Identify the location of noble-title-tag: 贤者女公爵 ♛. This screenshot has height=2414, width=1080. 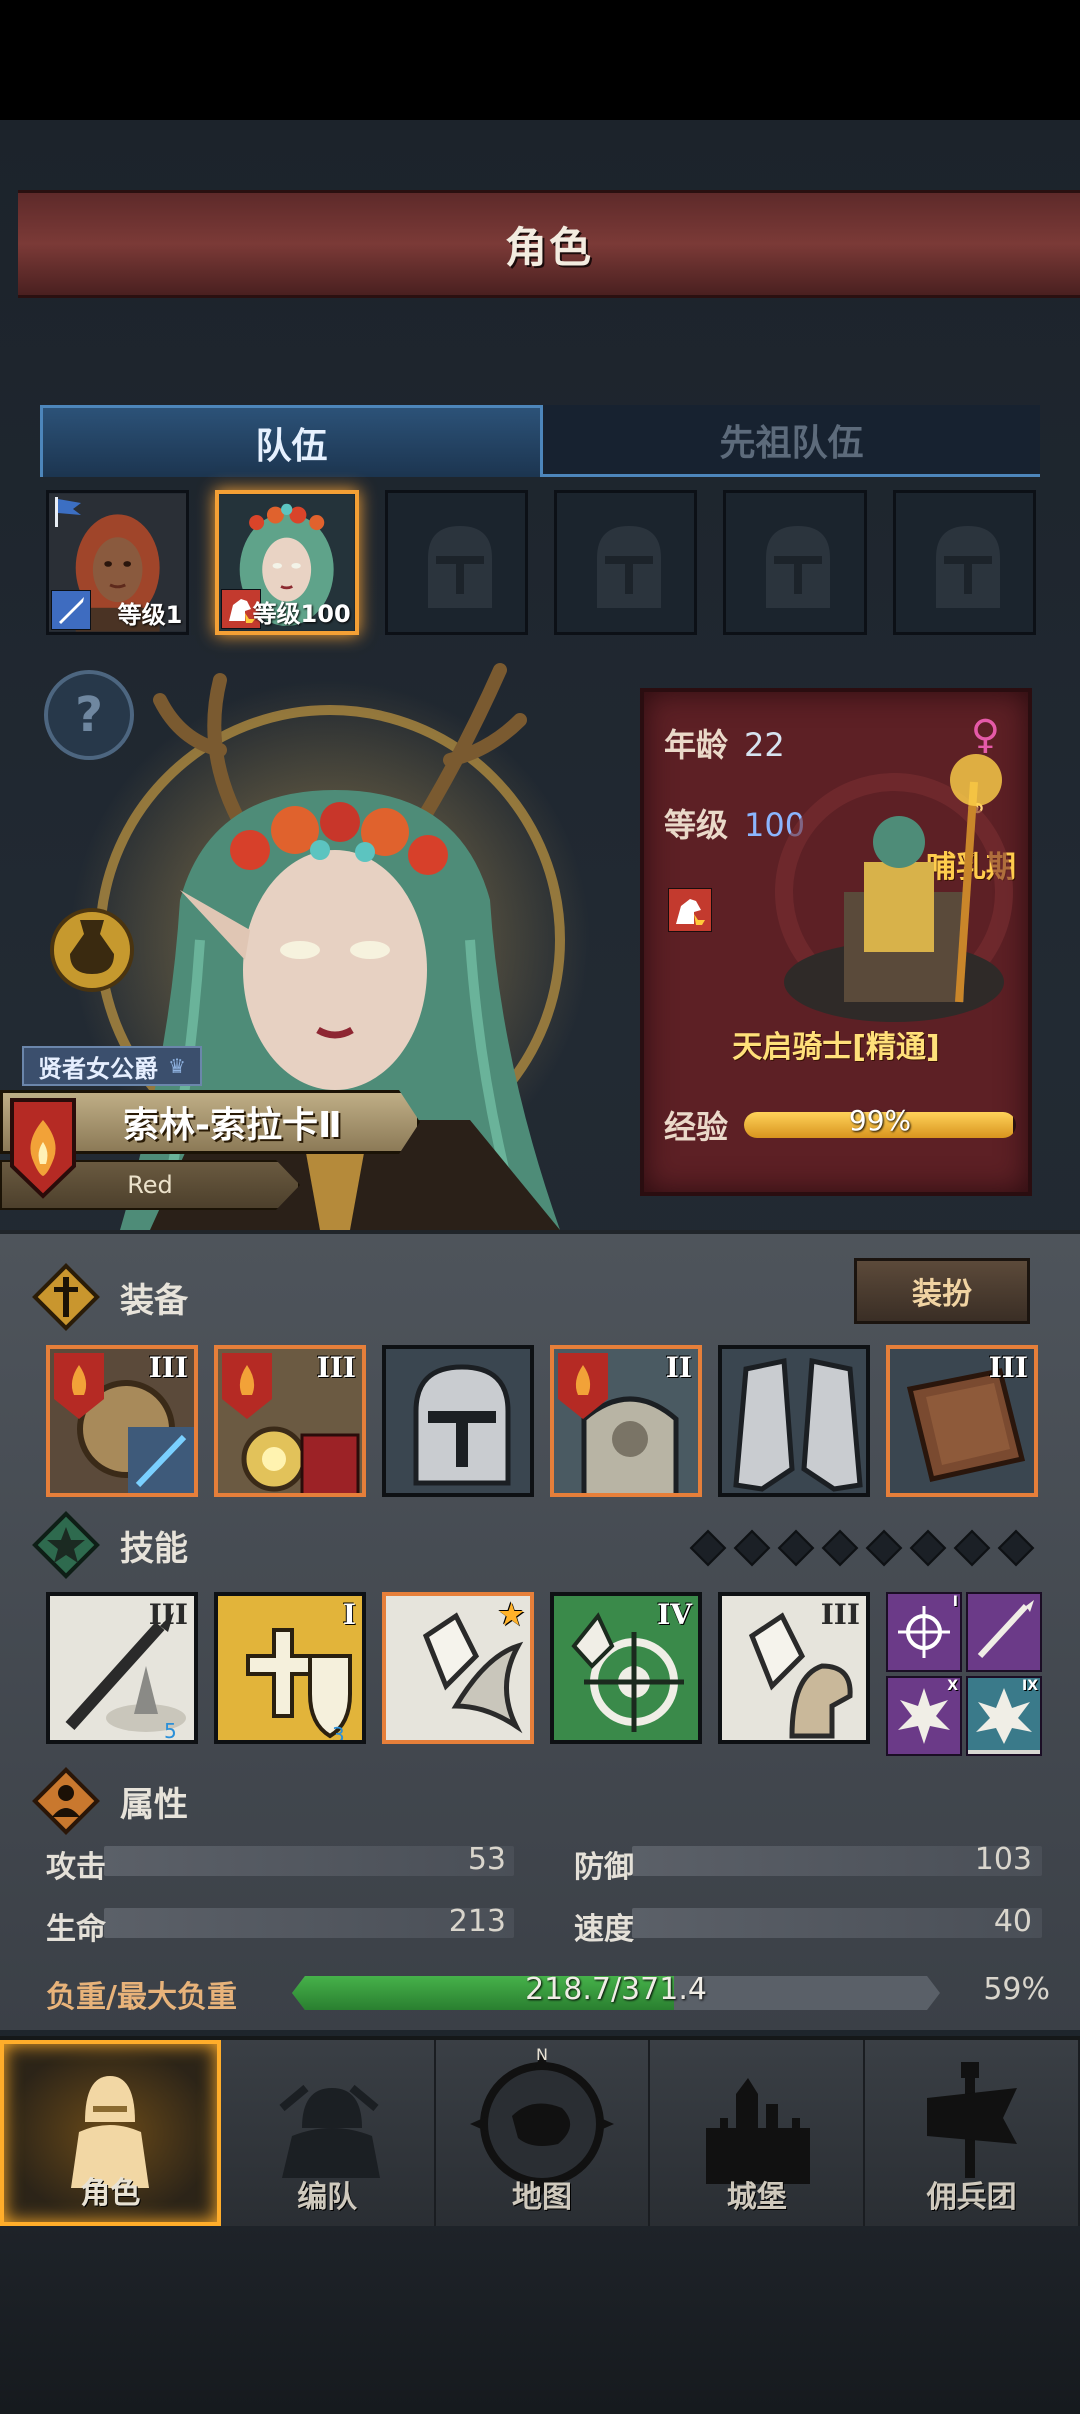
(112, 1066).